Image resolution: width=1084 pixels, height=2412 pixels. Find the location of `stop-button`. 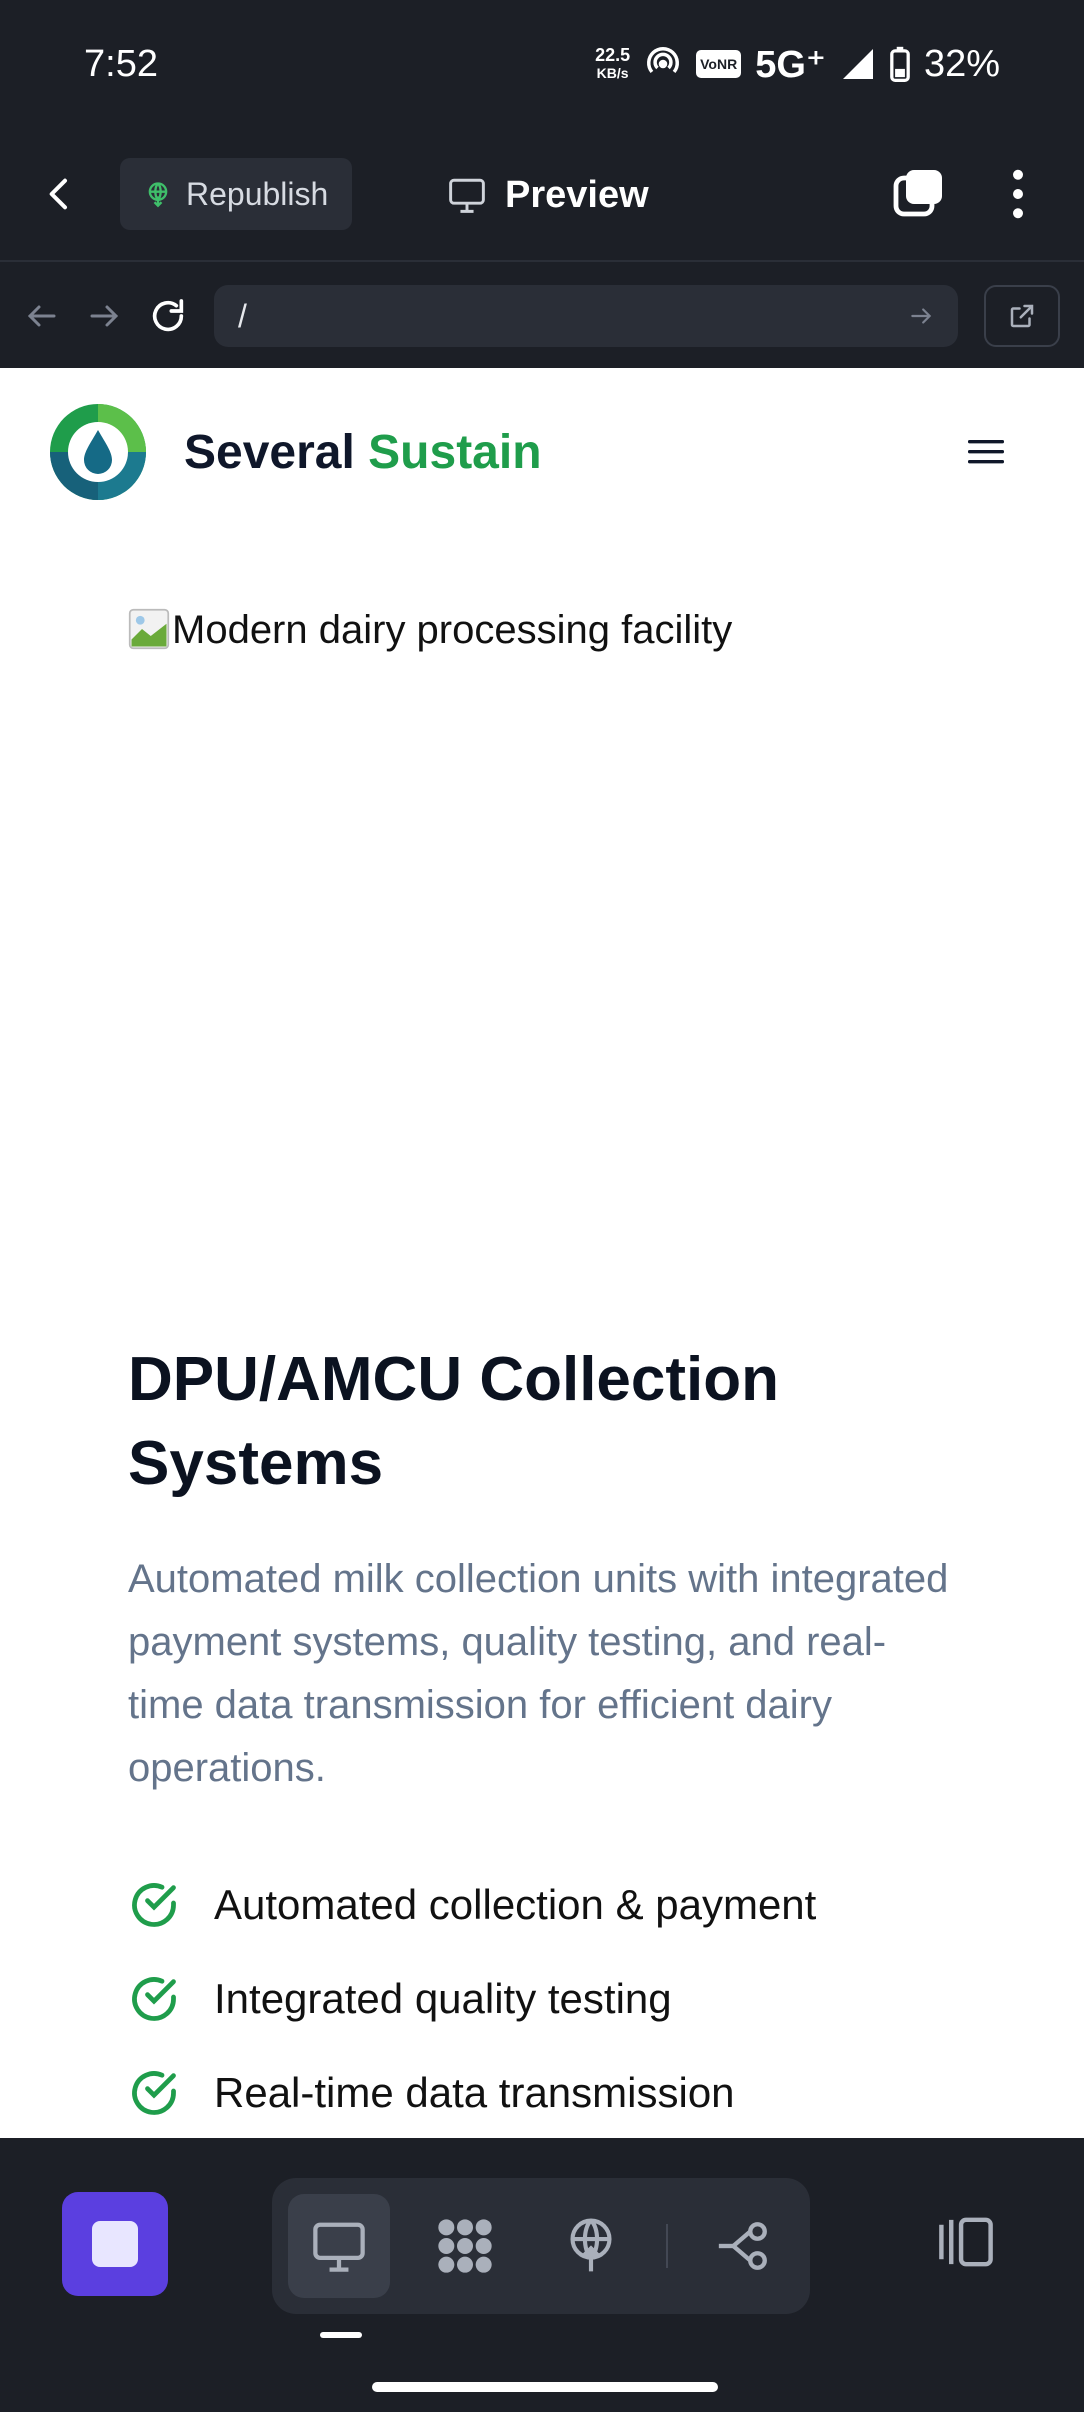

stop-button is located at coordinates (115, 2244).